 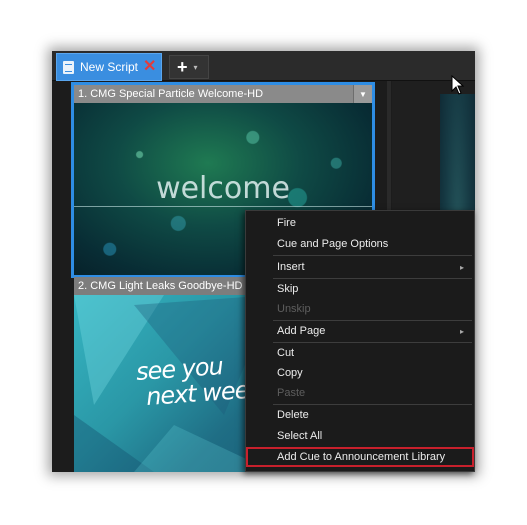 What do you see at coordinates (300, 436) in the screenshot?
I see `menu-item-label: Select All` at bounding box center [300, 436].